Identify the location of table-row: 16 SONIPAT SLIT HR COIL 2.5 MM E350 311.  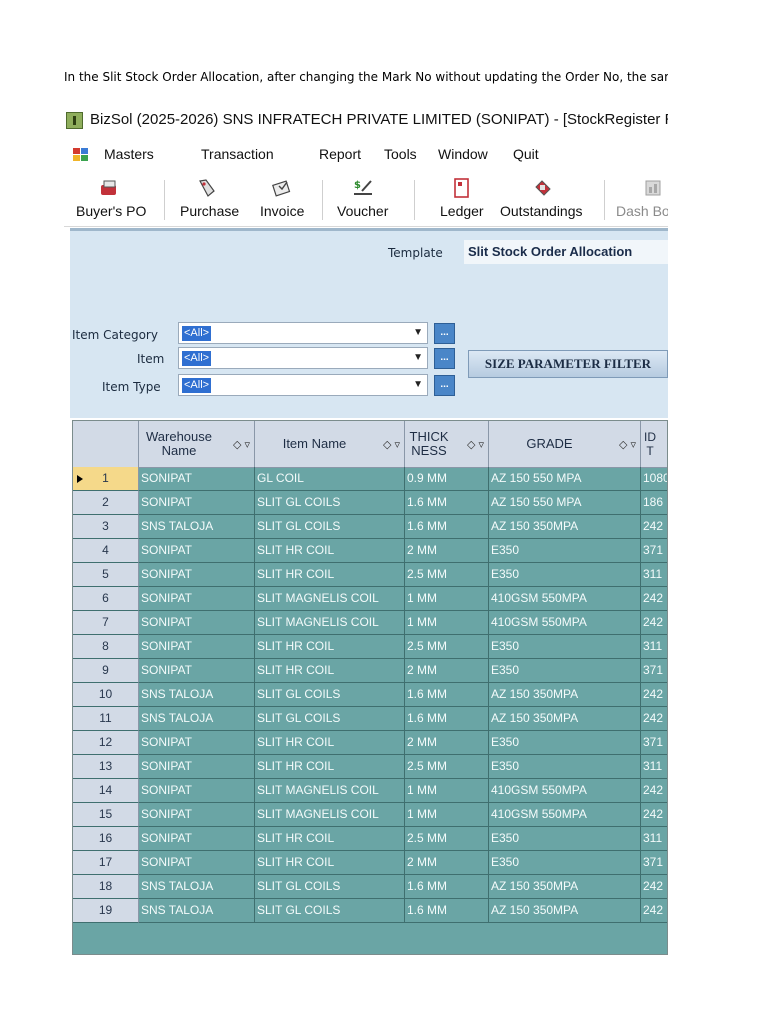
(370, 839).